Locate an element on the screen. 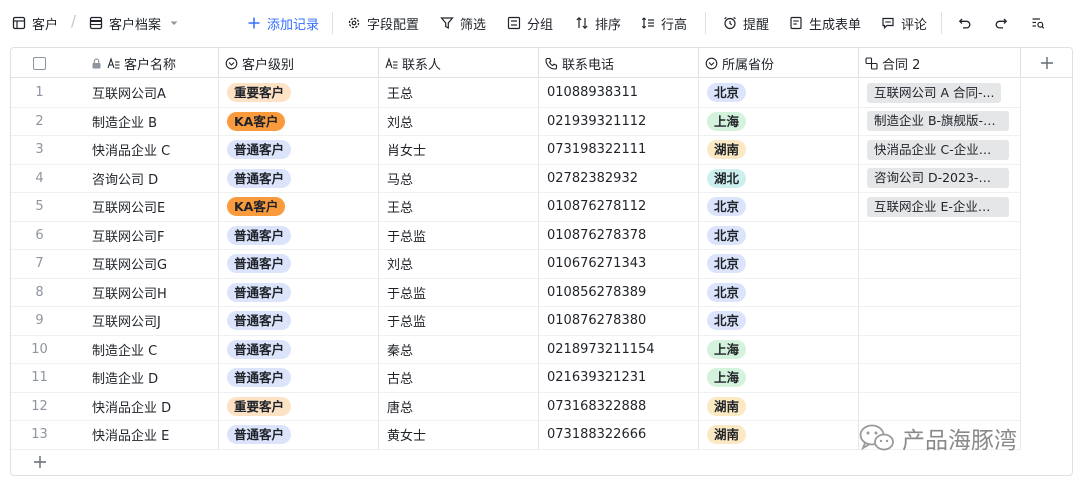 This screenshot has width=1080, height=485. undo-button is located at coordinates (965, 23).